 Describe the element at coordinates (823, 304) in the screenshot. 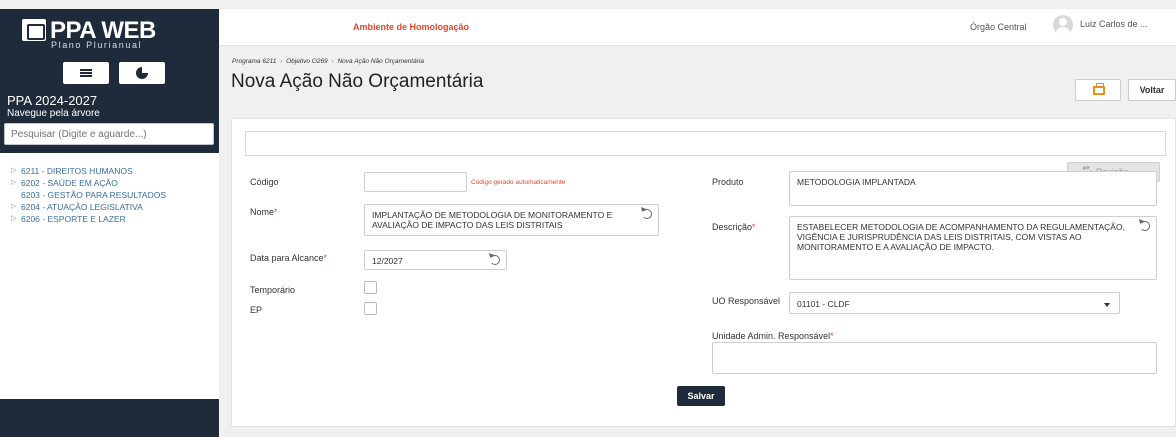

I see `uo-responsavel-value: 01101 - CLDF` at that location.